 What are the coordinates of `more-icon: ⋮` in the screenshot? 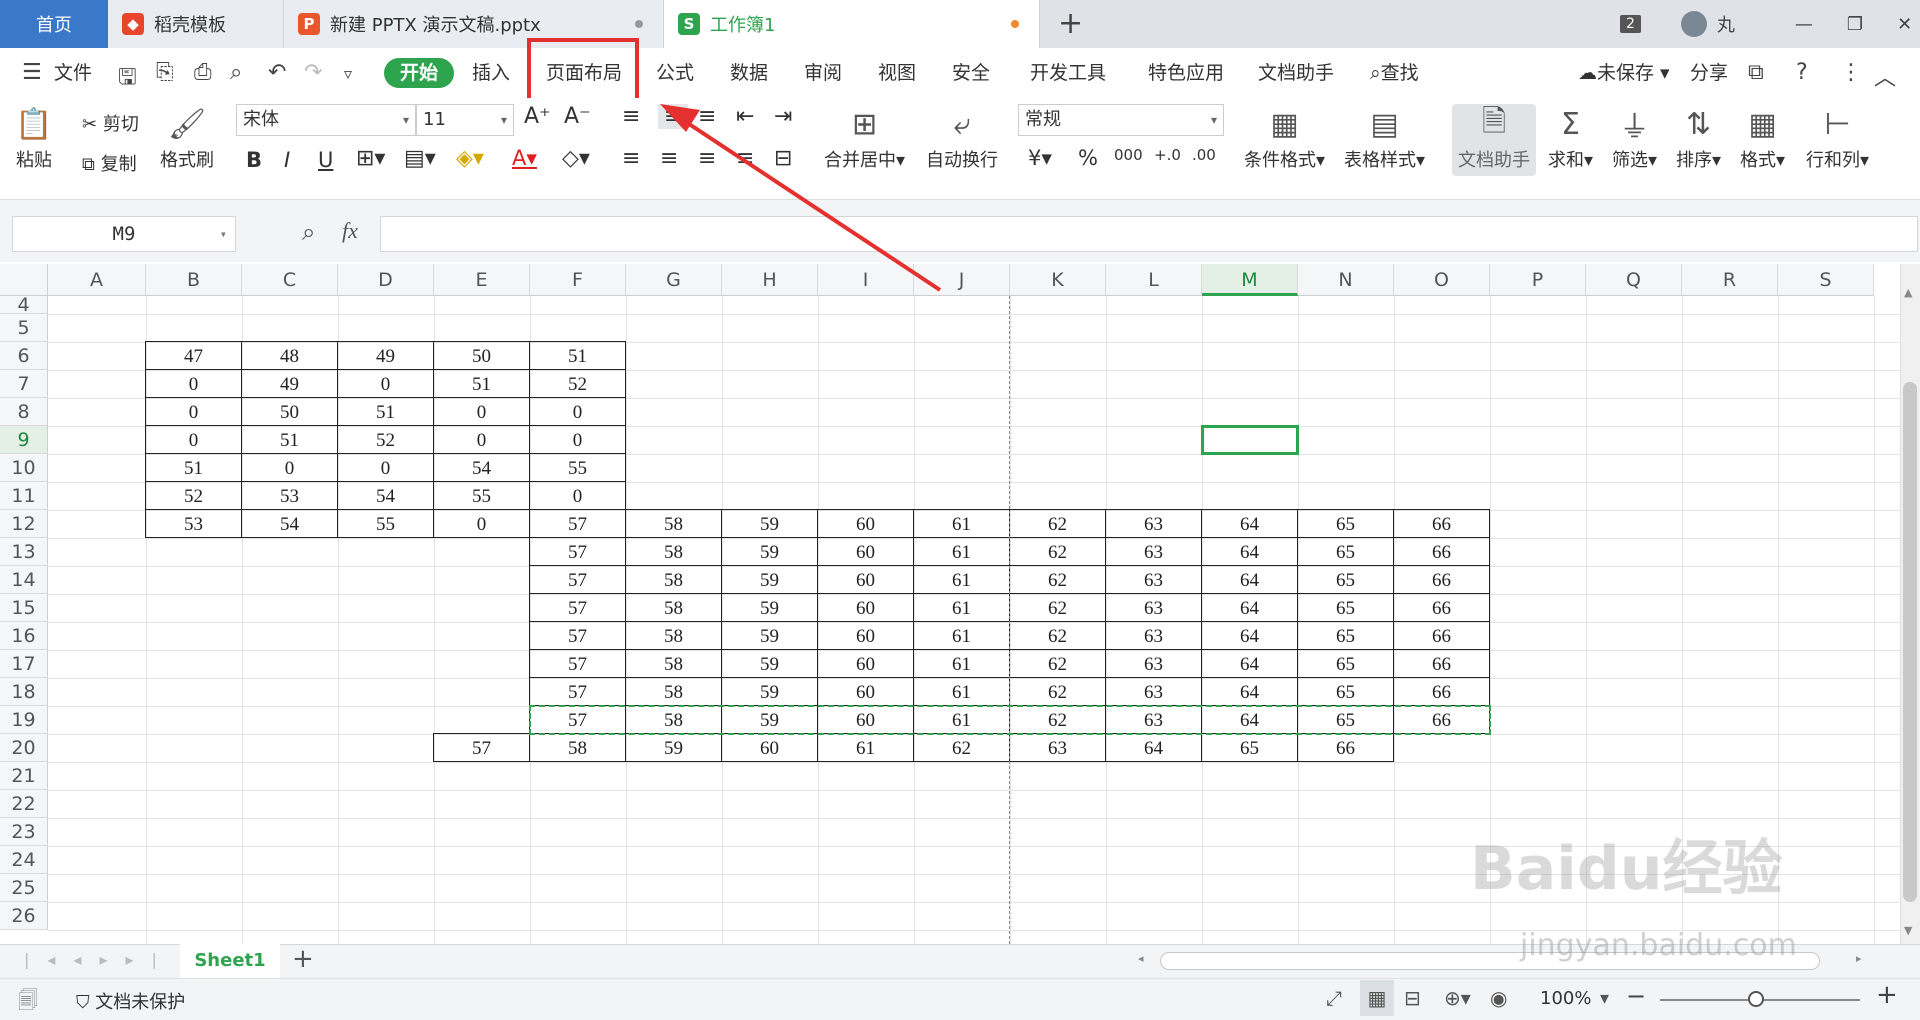 It's located at (1851, 72).